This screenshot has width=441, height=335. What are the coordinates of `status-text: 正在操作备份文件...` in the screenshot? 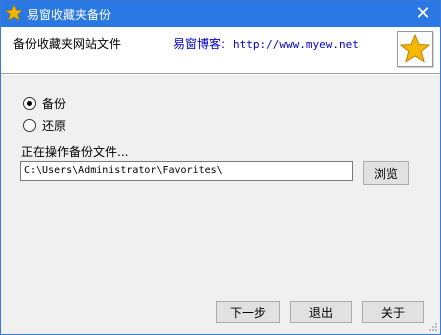 It's located at (75, 152).